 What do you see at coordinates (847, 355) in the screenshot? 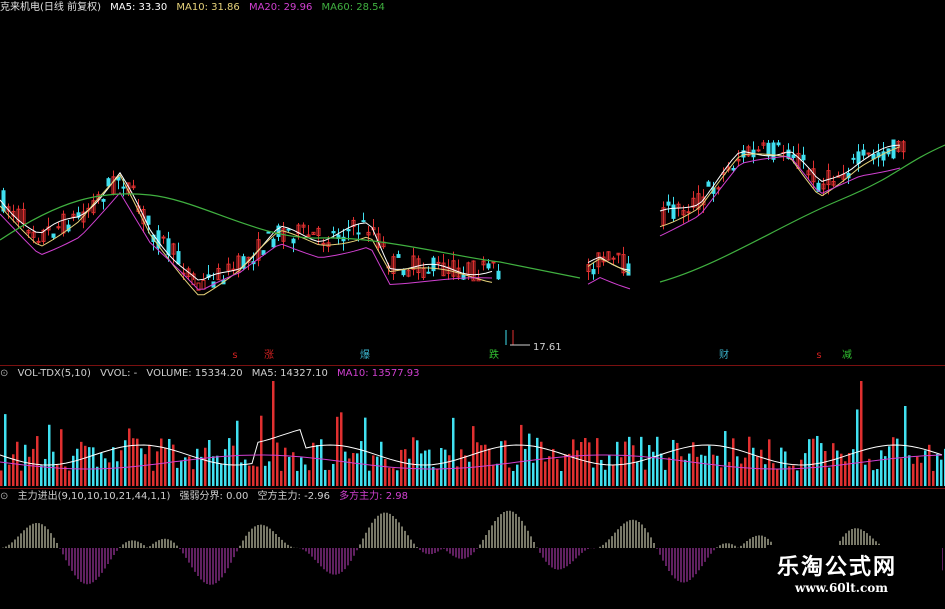
I see `event-tag: 减` at bounding box center [847, 355].